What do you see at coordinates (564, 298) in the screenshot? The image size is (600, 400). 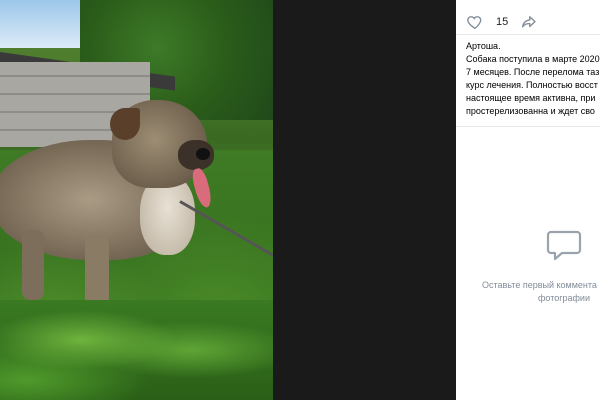 I see `comments-empty-text: фотографии` at bounding box center [564, 298].